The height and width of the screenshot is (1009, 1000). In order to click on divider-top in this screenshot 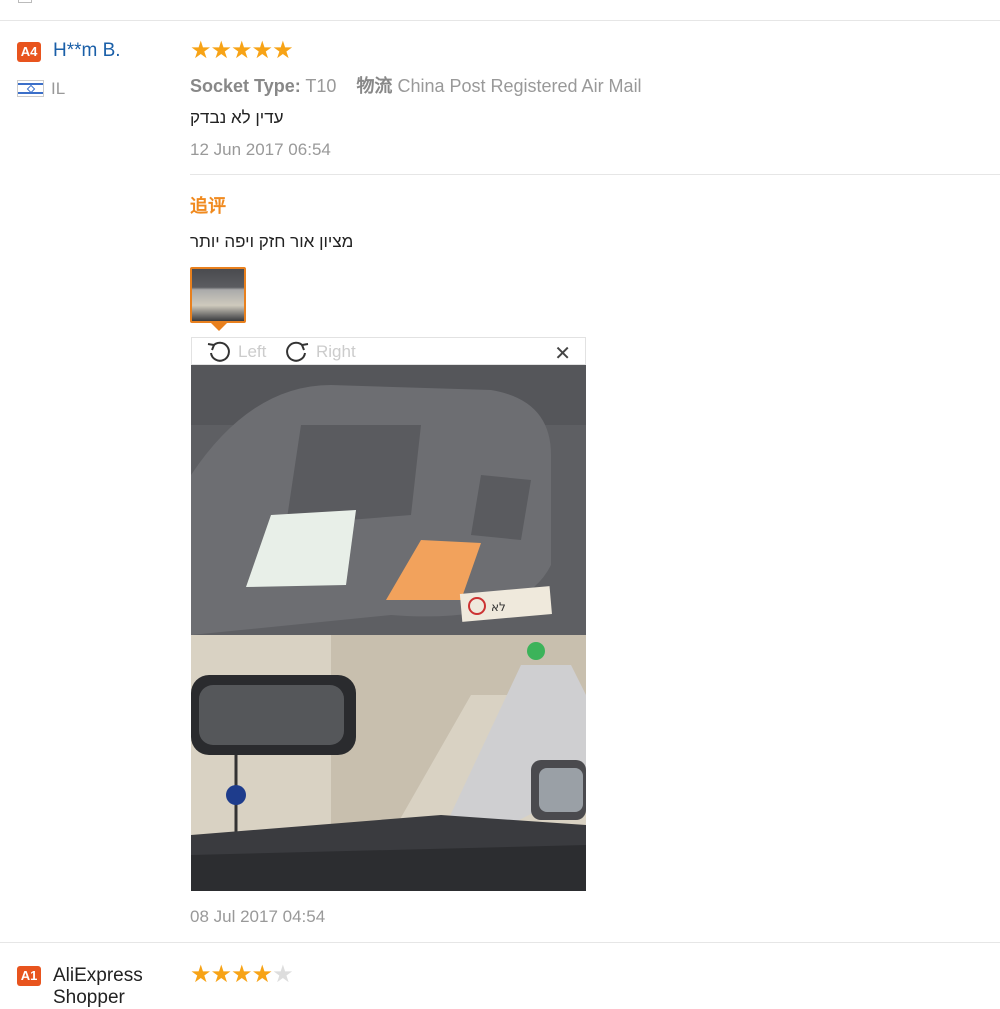, I will do `click(500, 20)`.